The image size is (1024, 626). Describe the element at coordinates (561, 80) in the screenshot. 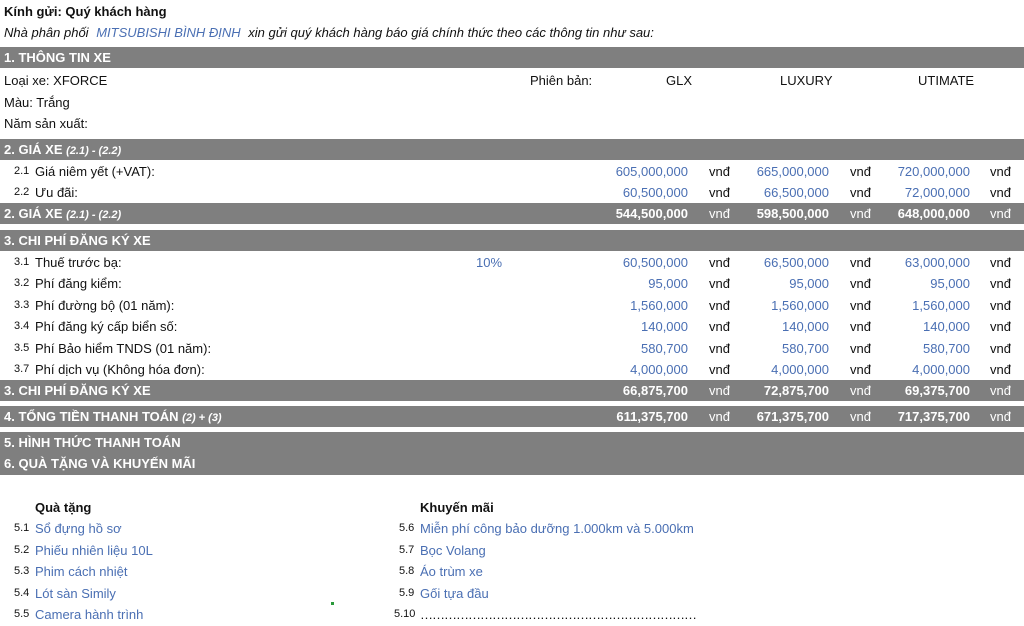

I see `version-label: Phiên bản:` at that location.